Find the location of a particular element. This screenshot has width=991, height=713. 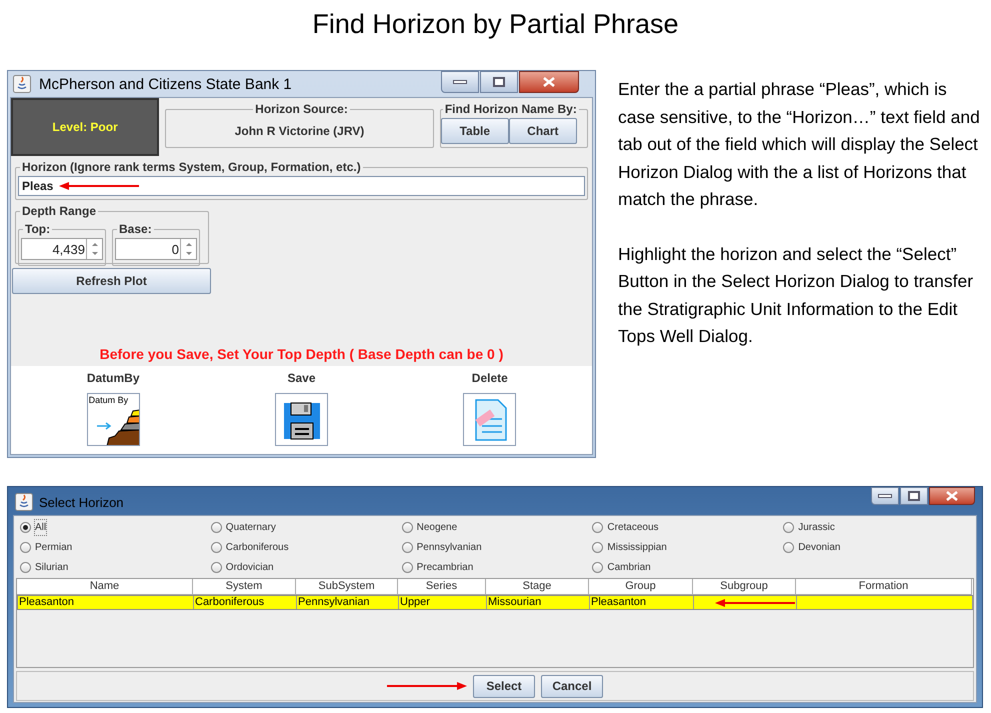

table-row: Pleasanton Carboniferous Pennsylvanian Upper Missourian Pleasanton is located at coordinates (495, 602).